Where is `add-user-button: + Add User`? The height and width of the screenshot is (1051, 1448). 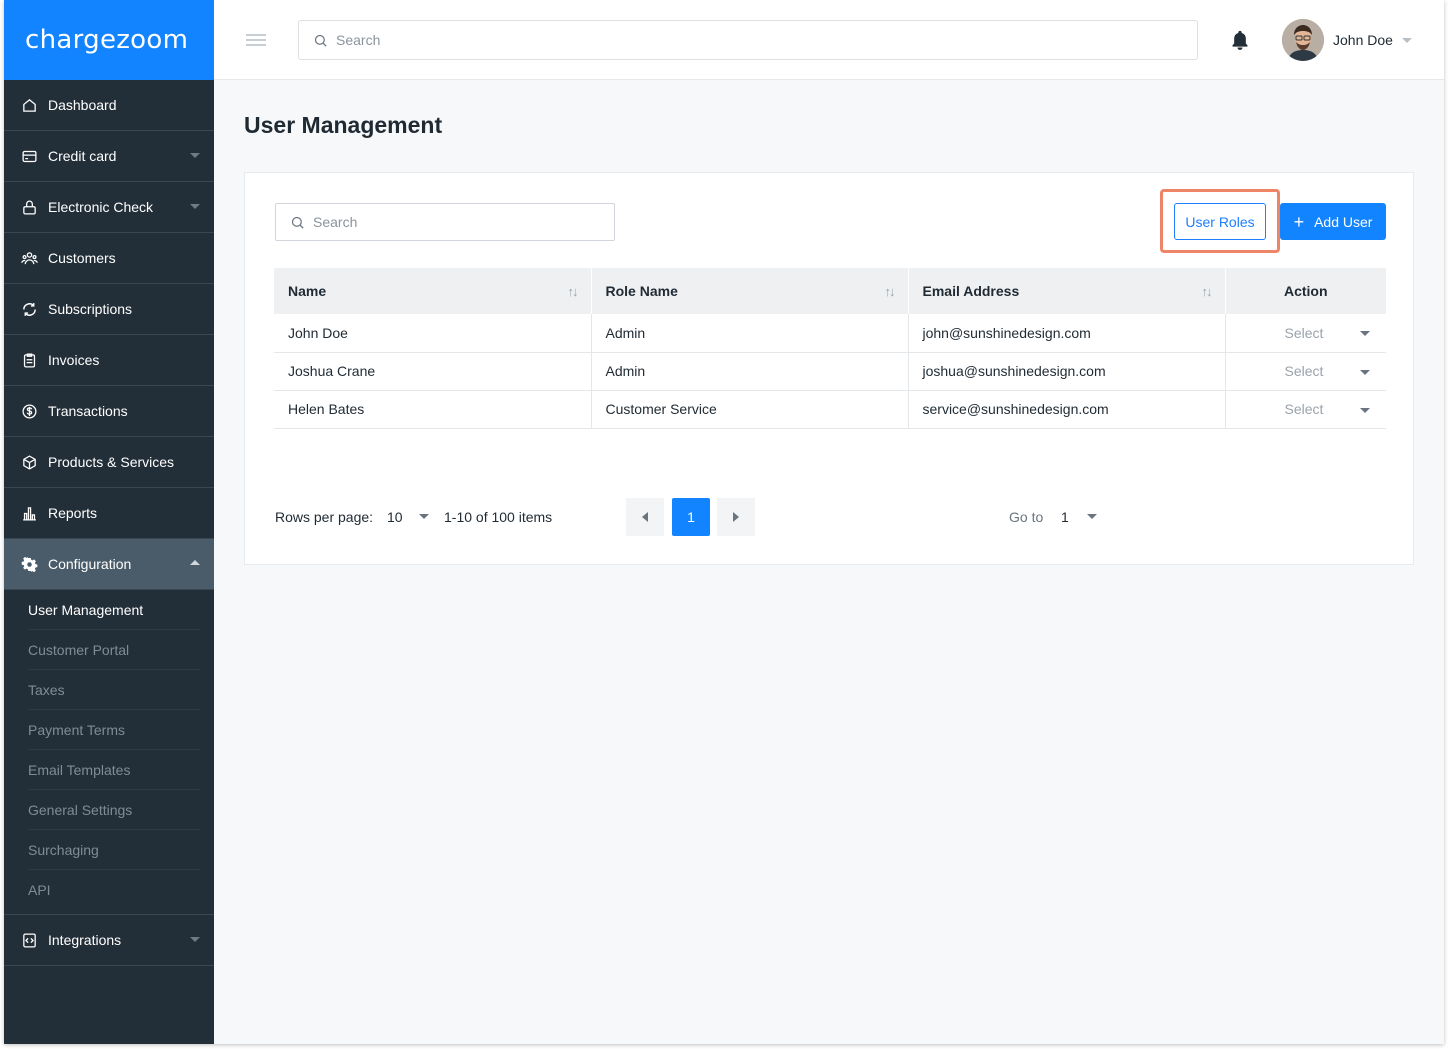 add-user-button: + Add User is located at coordinates (1333, 221).